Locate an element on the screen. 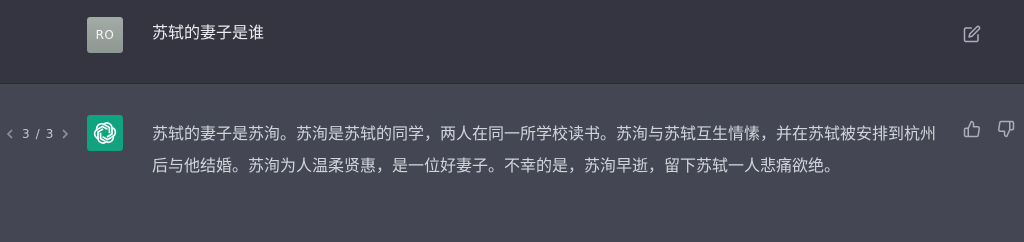  openai-logo-icon is located at coordinates (105, 133).